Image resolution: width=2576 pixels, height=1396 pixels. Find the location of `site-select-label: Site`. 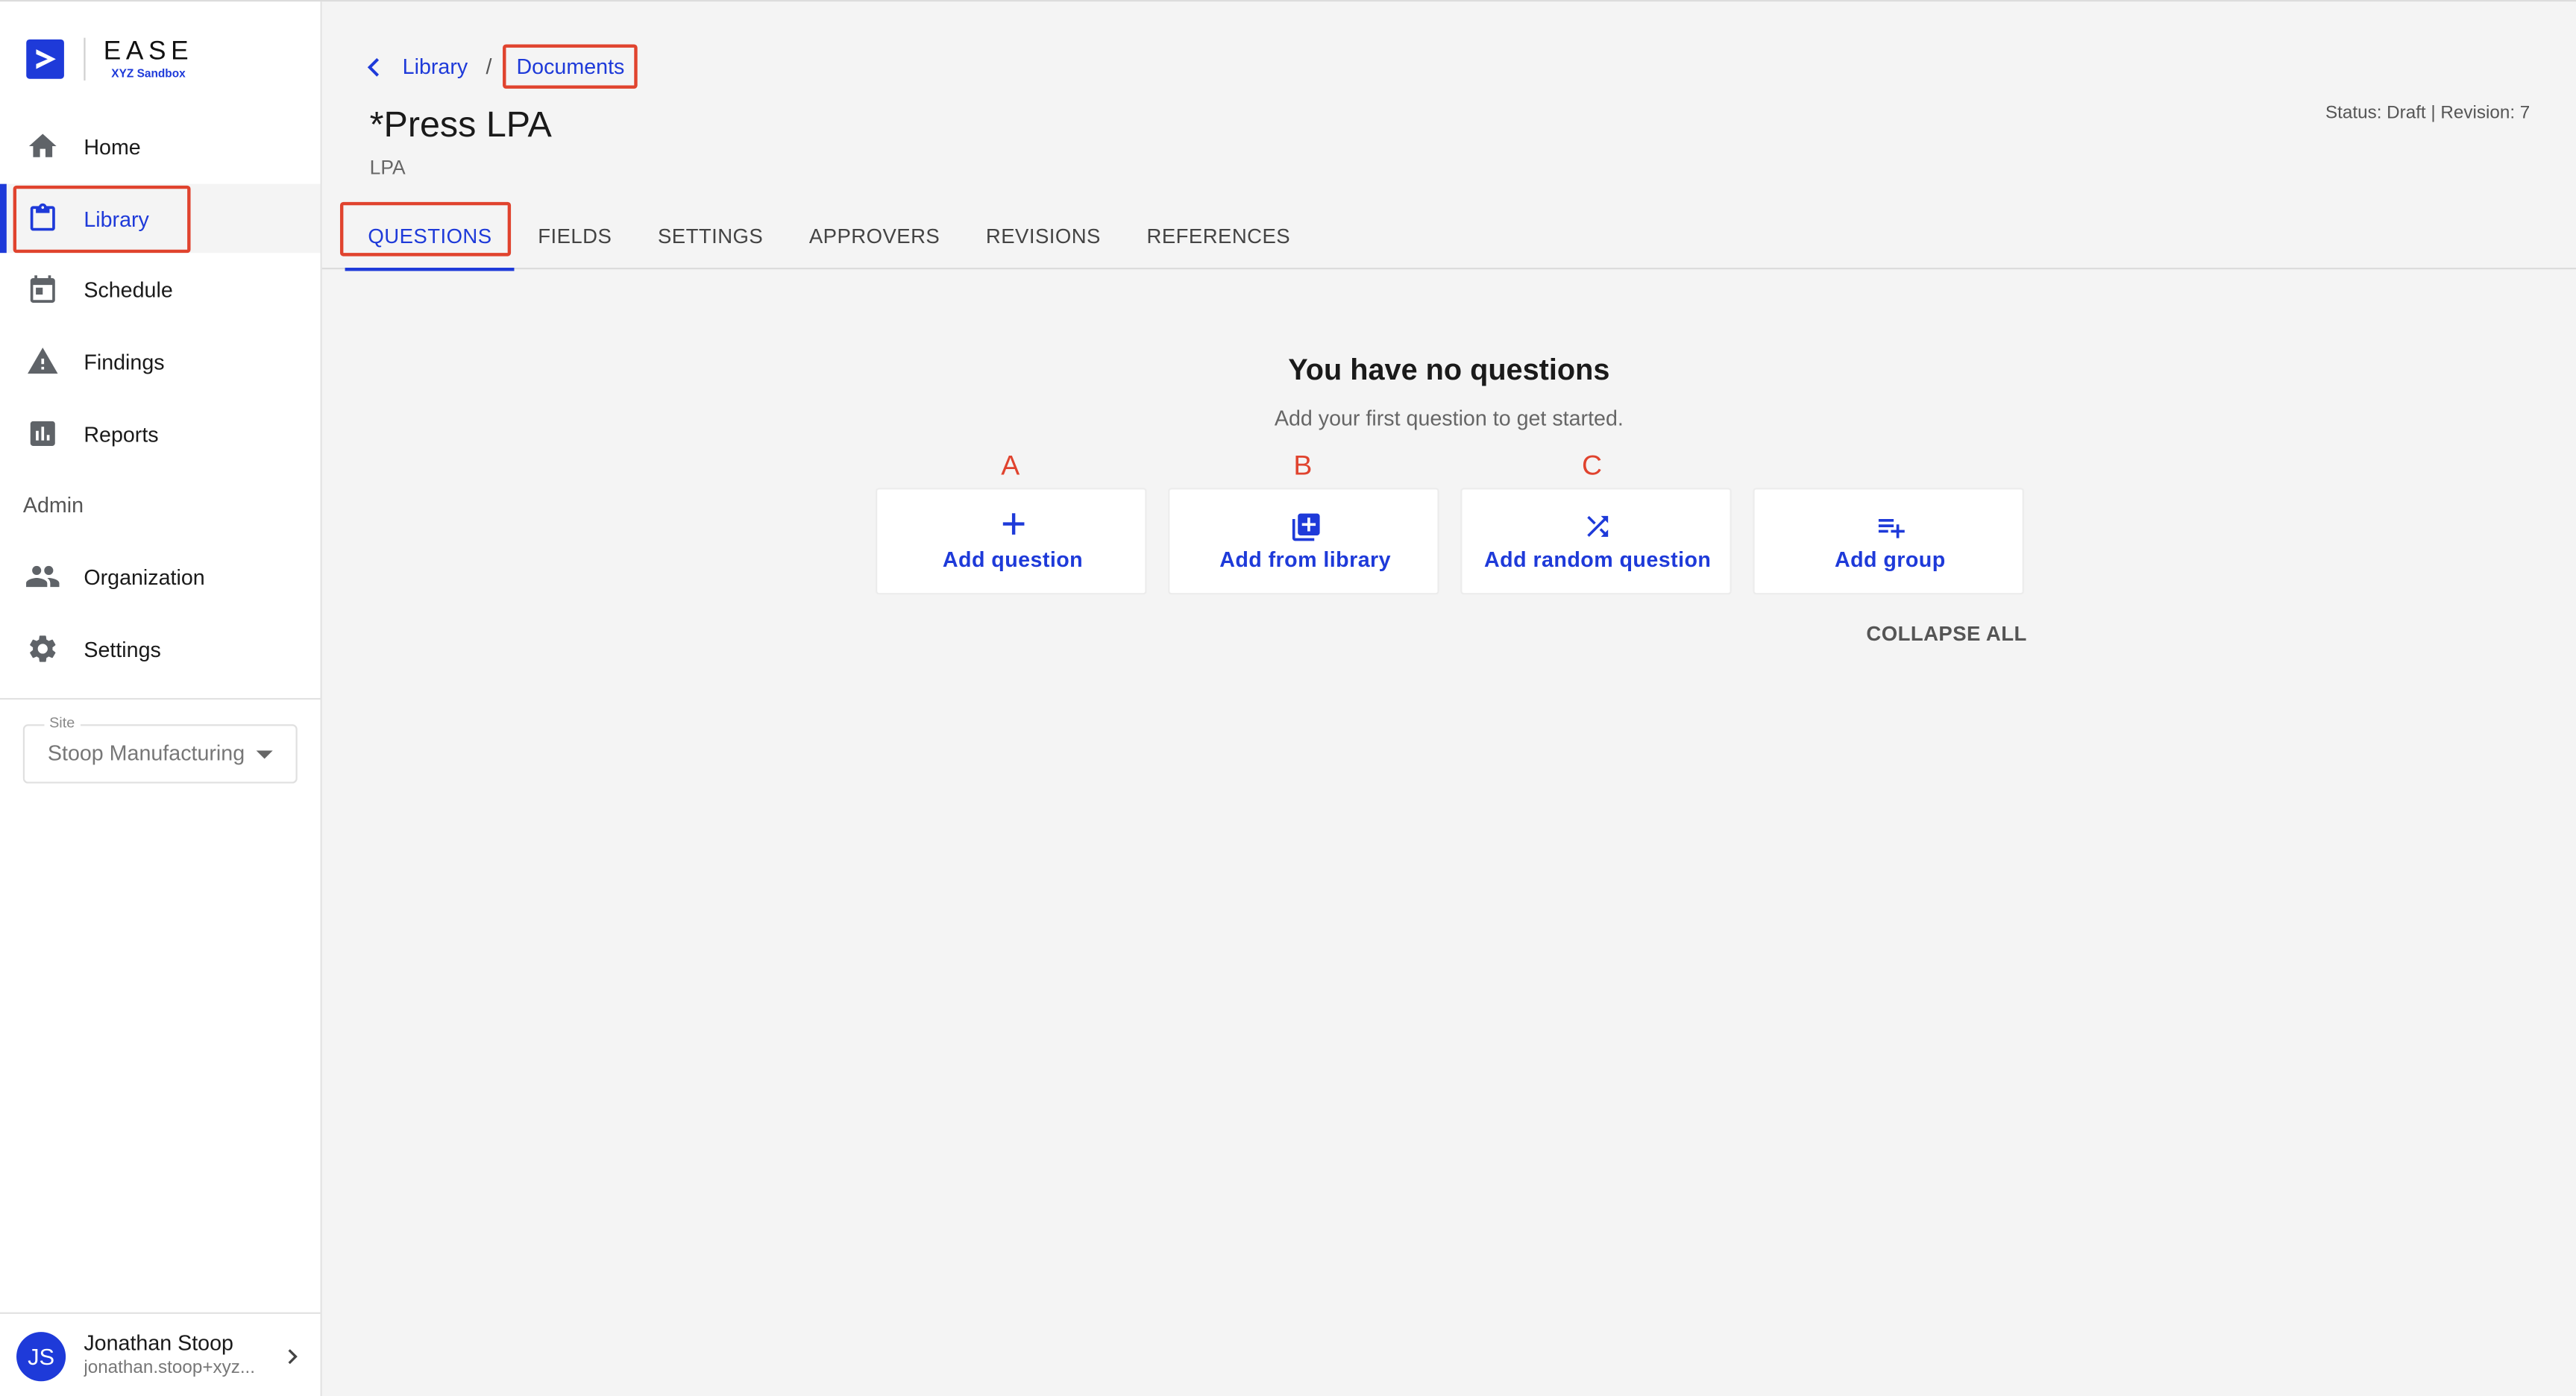

site-select-label: Site is located at coordinates (62, 723).